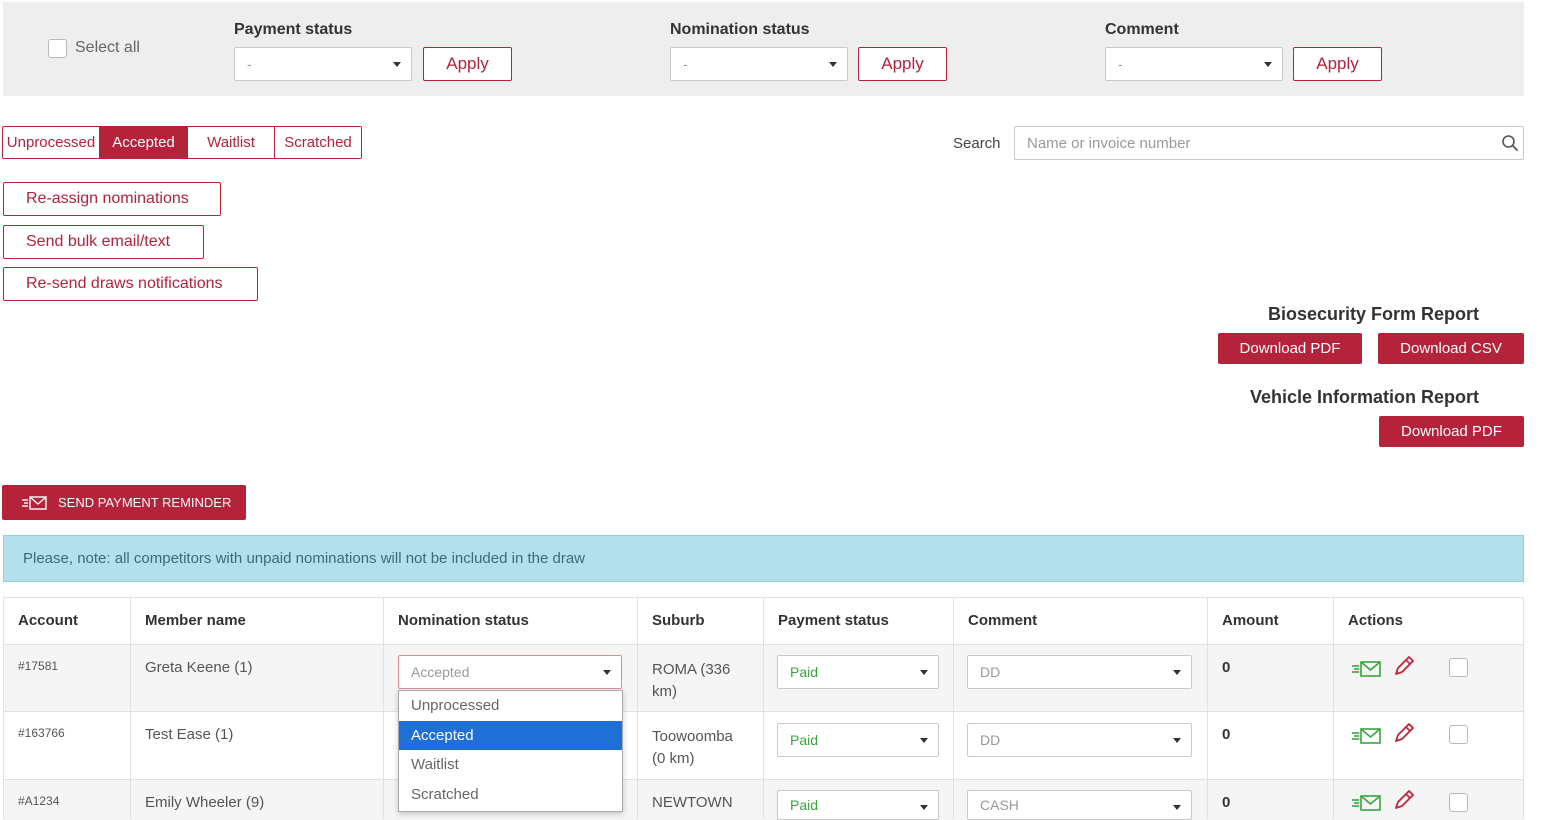 The width and height of the screenshot is (1544, 820). I want to click on comment-filter-select: -, so click(1194, 64).